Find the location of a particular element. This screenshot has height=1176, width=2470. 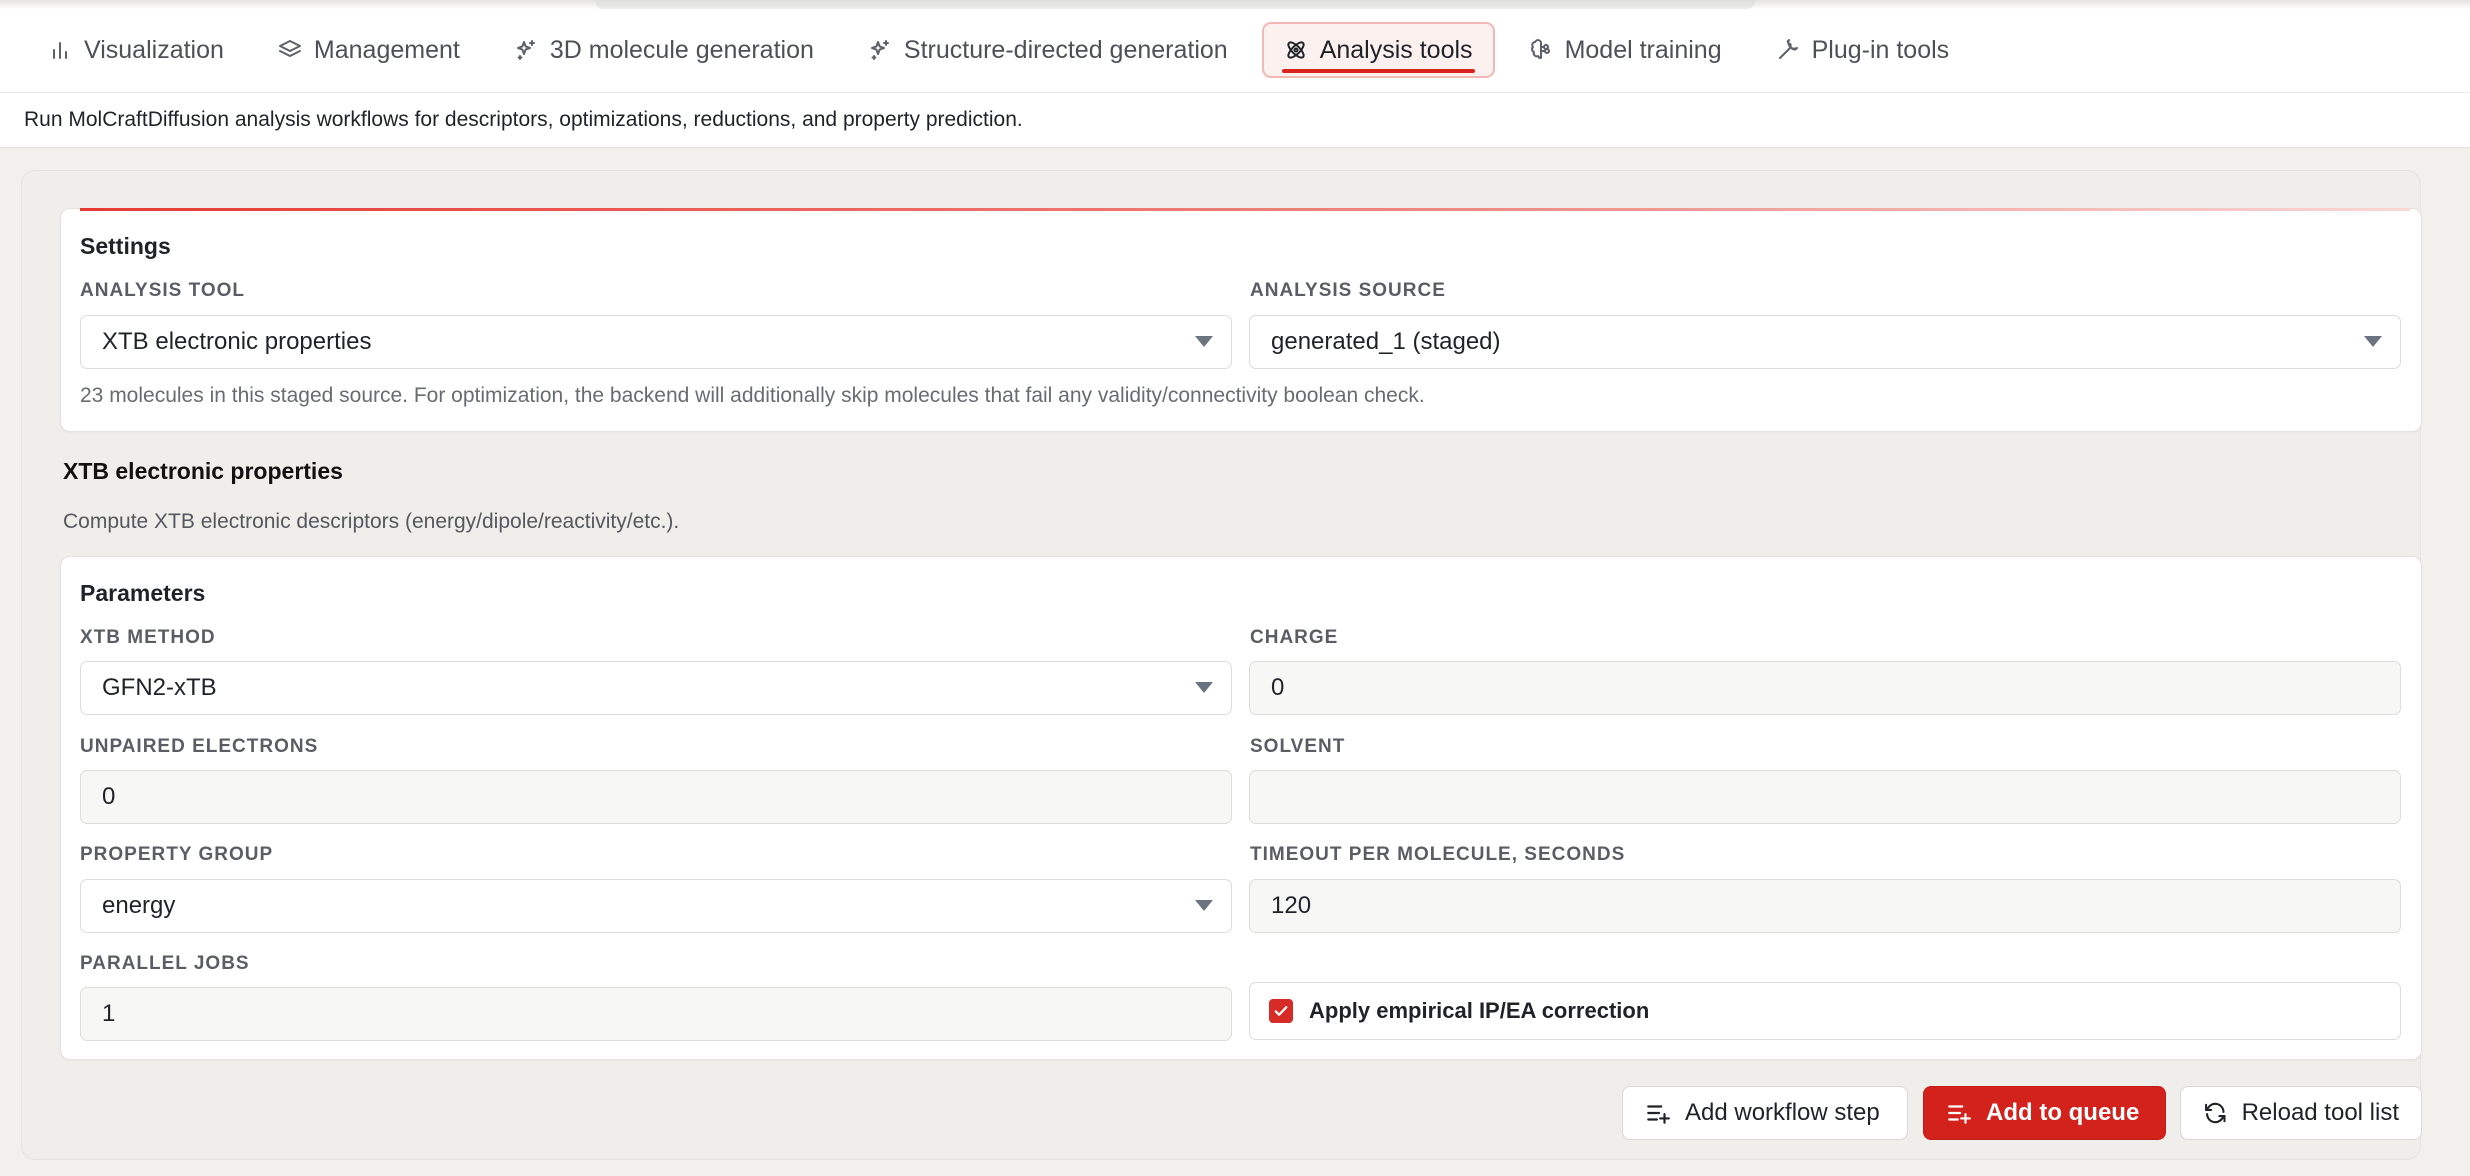

charge-input: 0 is located at coordinates (1825, 688).